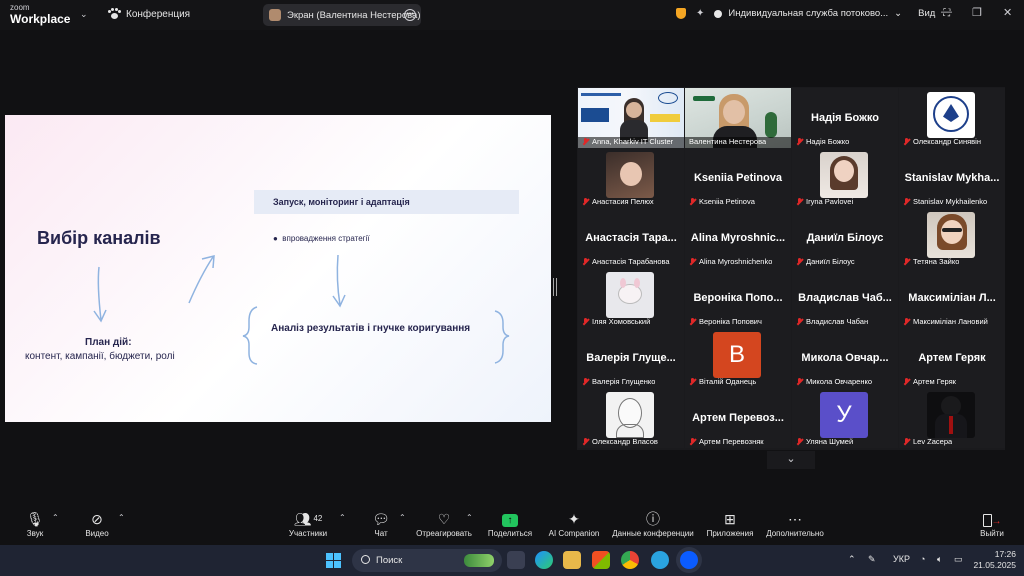 This screenshot has width=1024, height=576. What do you see at coordinates (308, 523) in the screenshot?
I see `participants-button: 👥︎ 42 Участники` at bounding box center [308, 523].